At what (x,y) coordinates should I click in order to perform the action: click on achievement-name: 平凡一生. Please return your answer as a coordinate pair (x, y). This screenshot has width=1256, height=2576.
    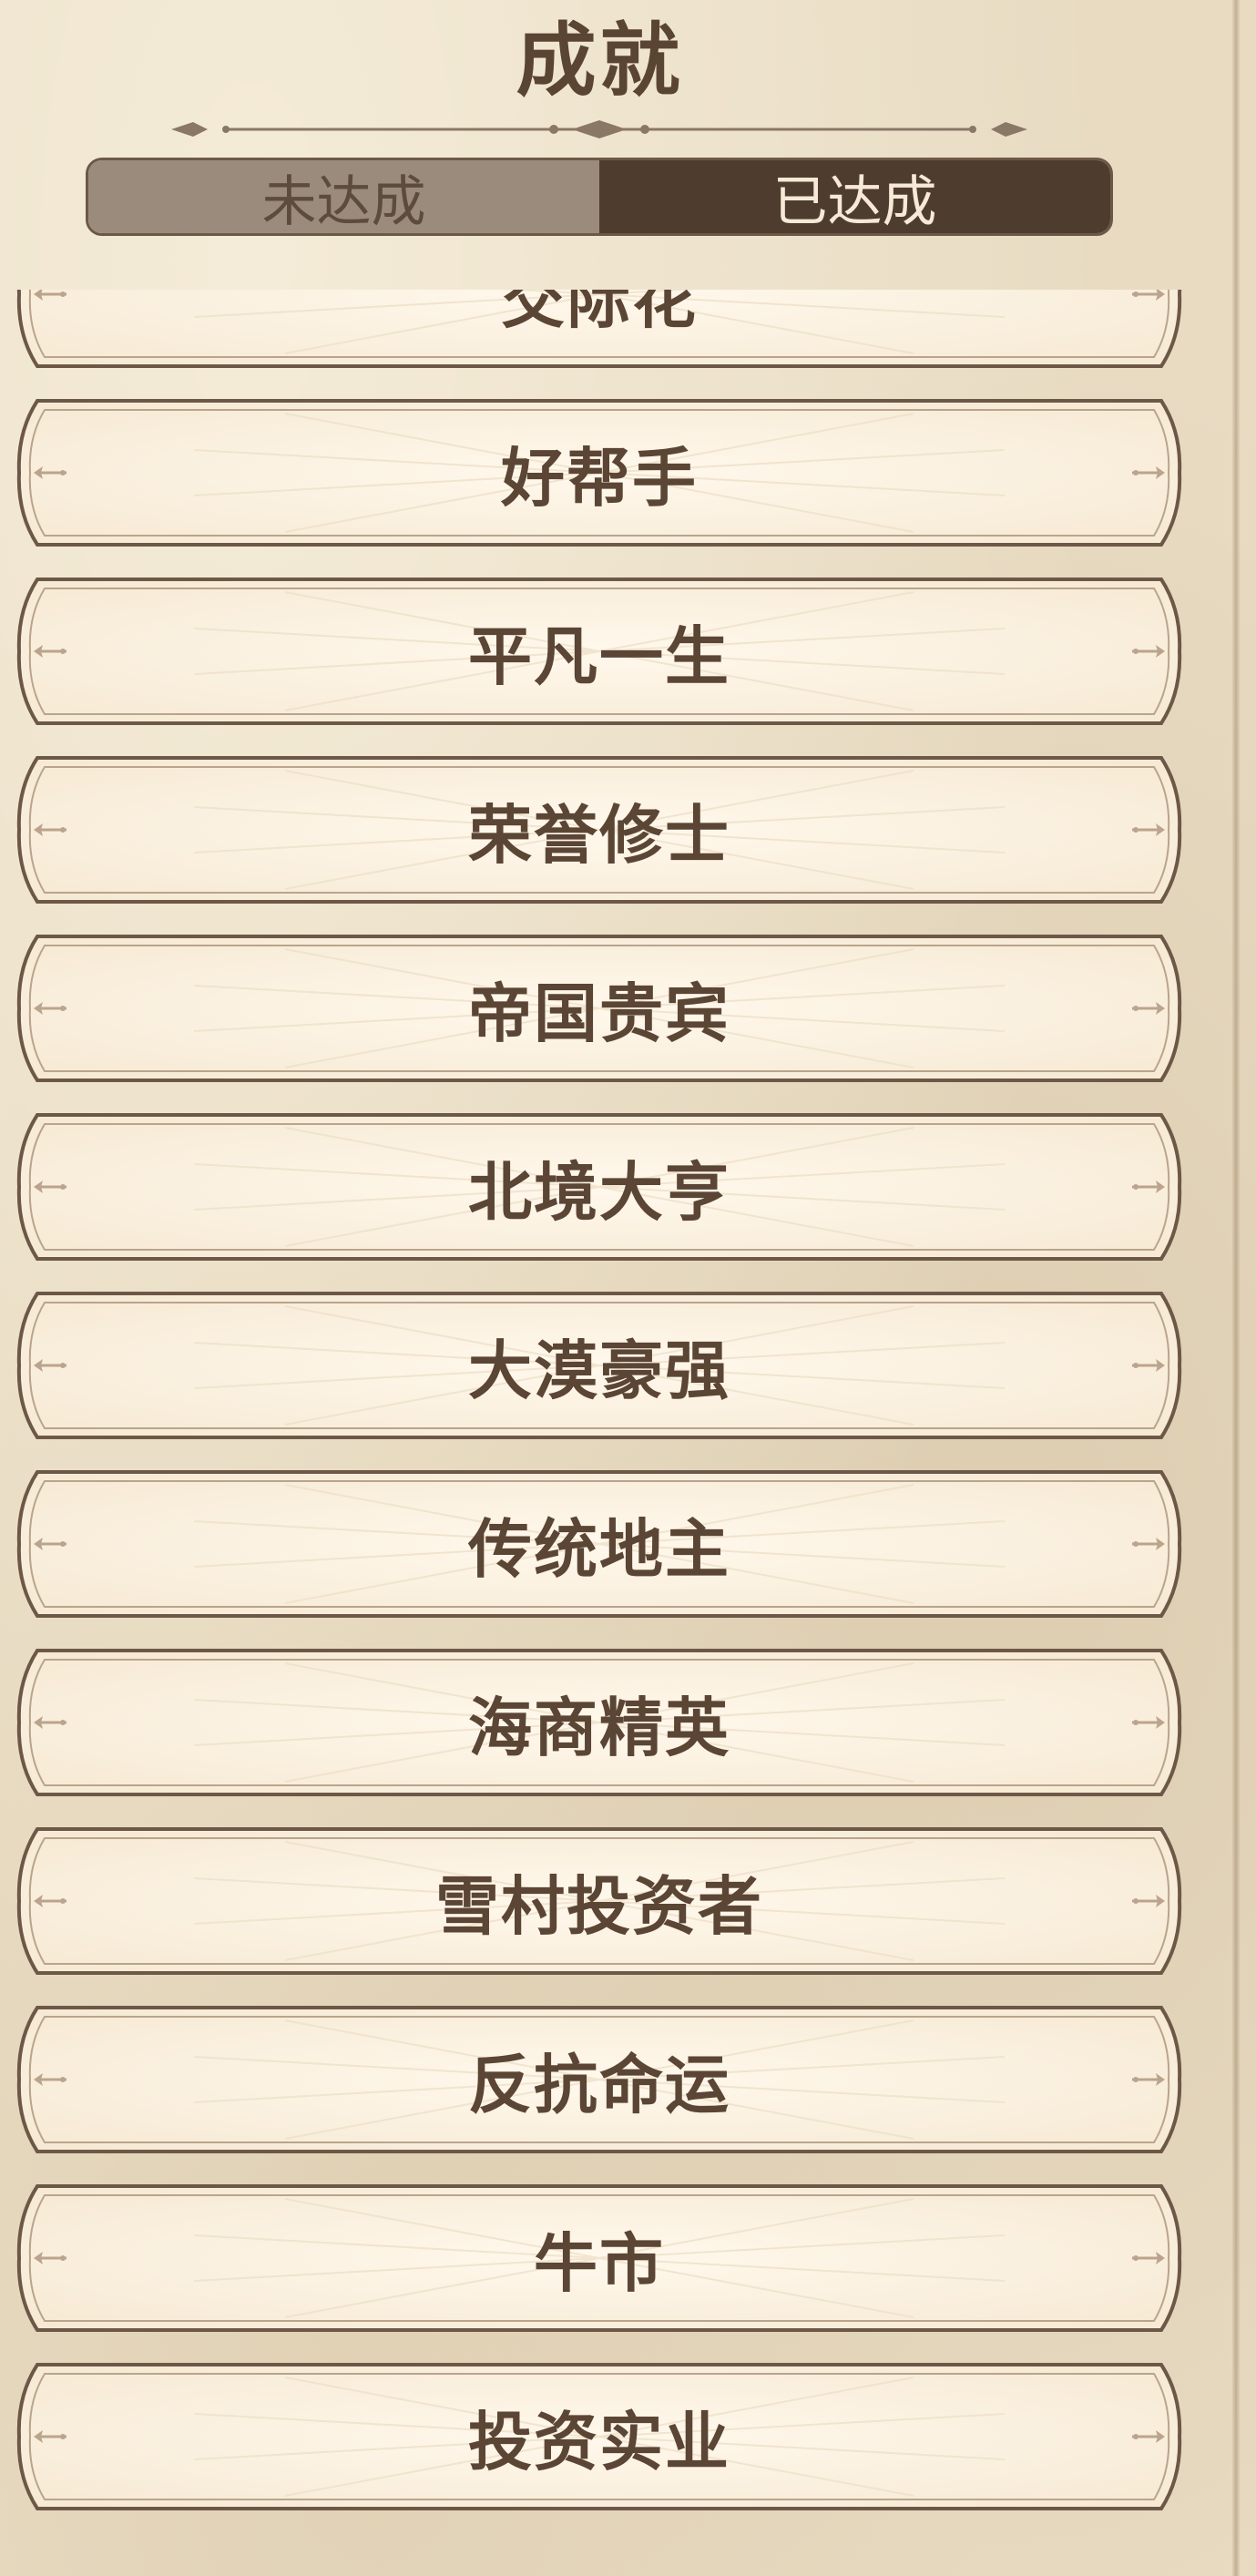
    Looking at the image, I should click on (599, 656).